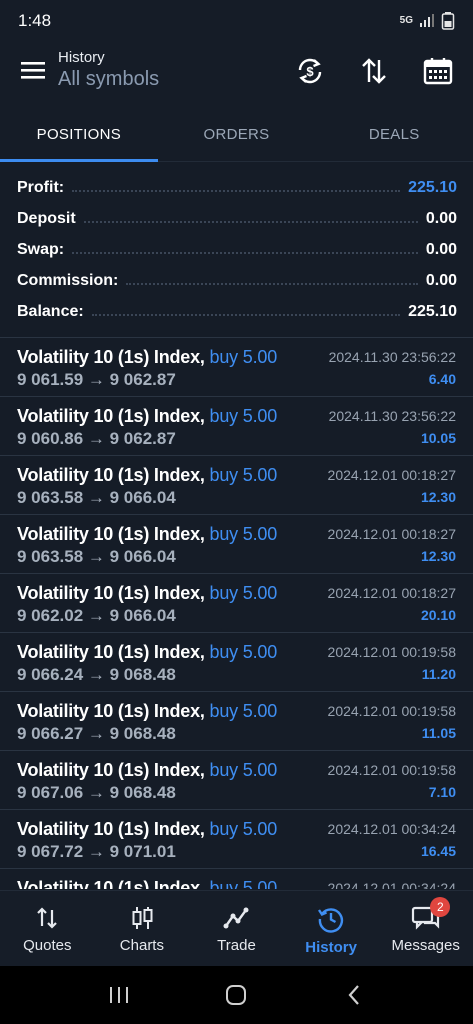  What do you see at coordinates (394, 134) in the screenshot?
I see `tab-deals: DEALS` at bounding box center [394, 134].